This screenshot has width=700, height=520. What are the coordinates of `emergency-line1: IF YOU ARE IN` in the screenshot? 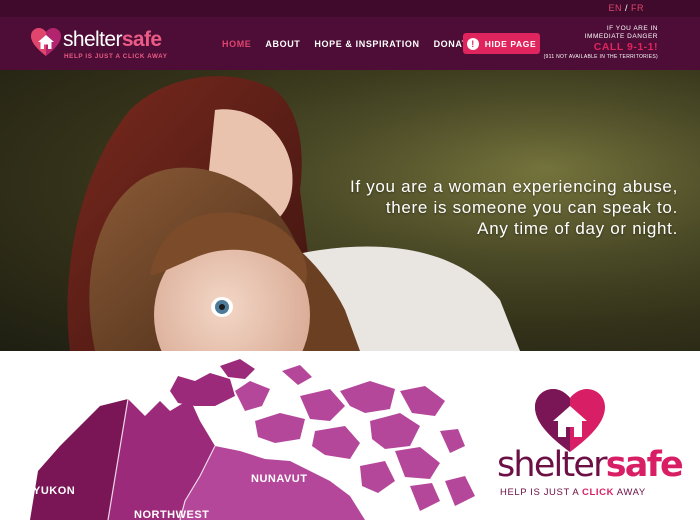 It's located at (632, 28).